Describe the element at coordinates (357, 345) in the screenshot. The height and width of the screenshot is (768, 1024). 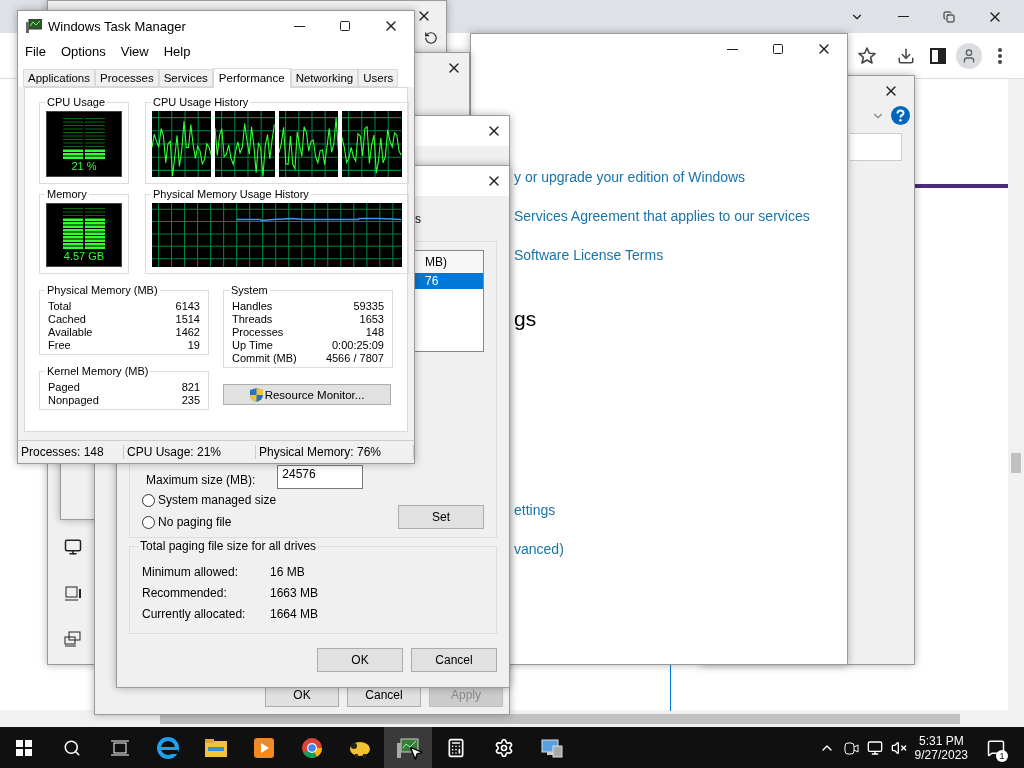
I see `stat-value: 0:00:25:09` at that location.